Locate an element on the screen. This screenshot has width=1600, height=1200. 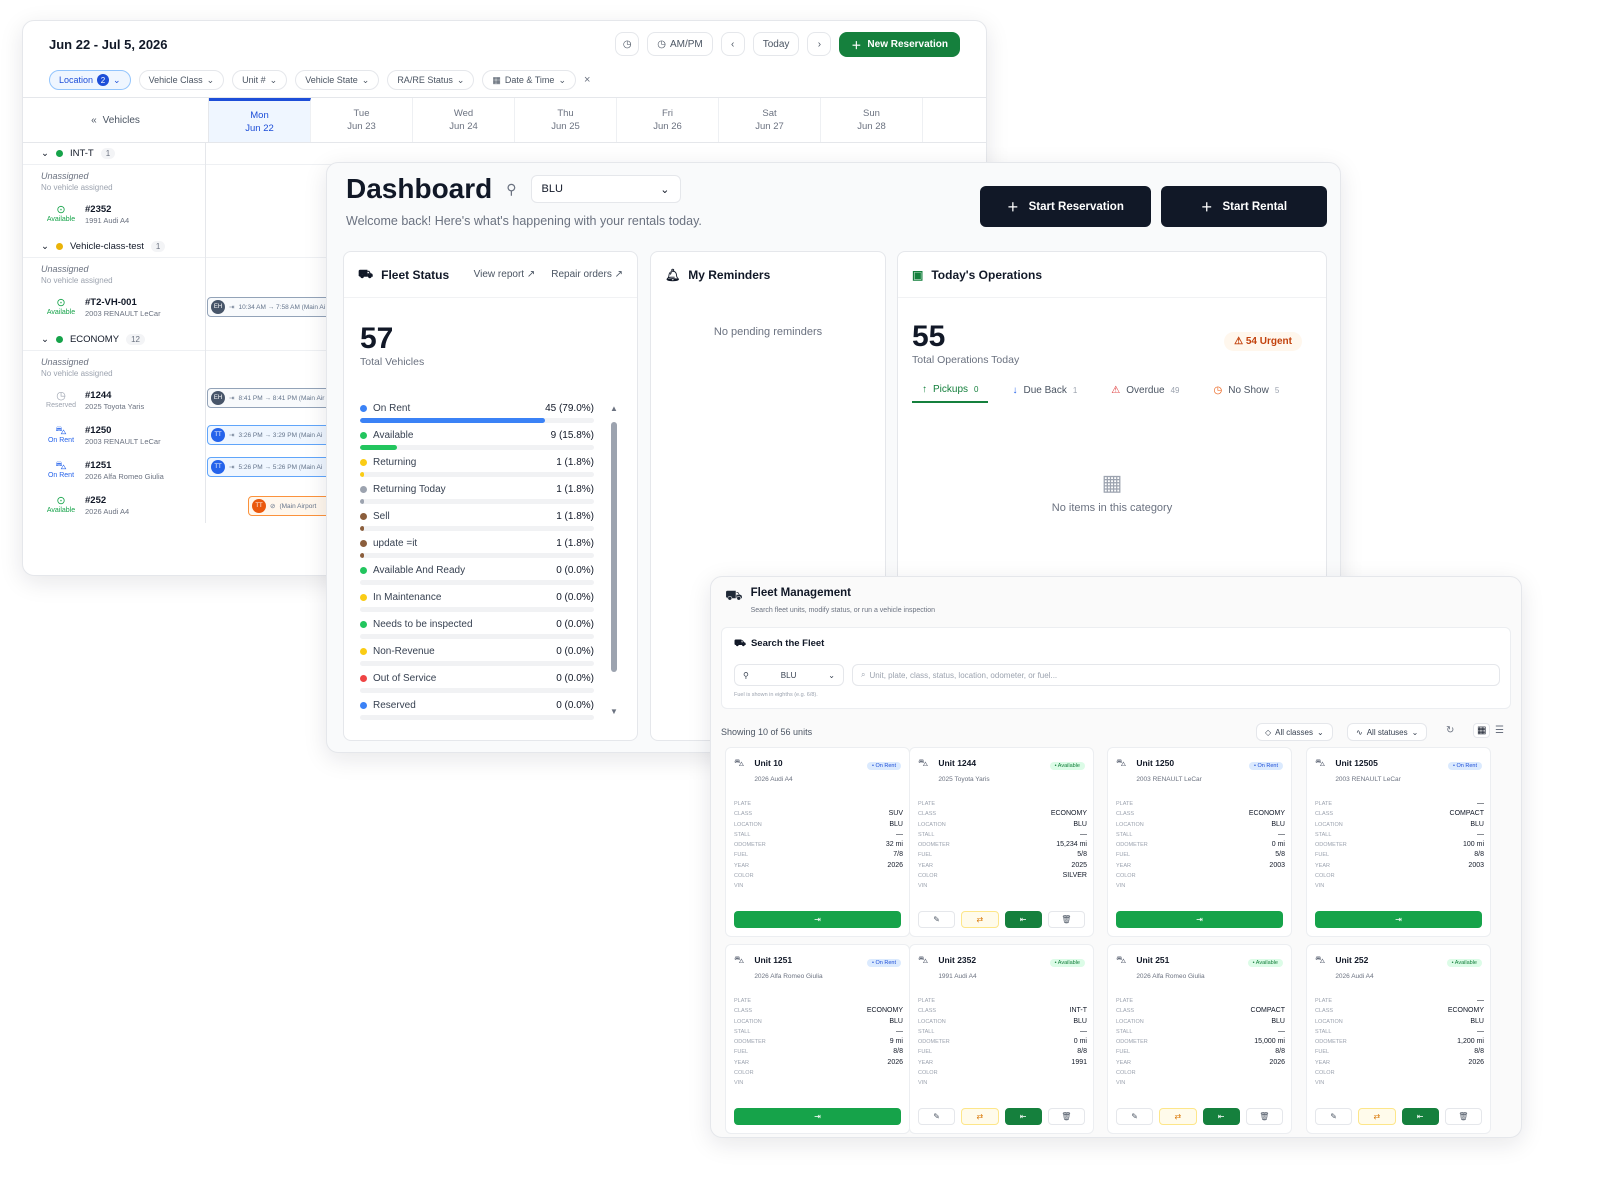
list-view-icon: ☰ is located at coordinates (1499, 730).